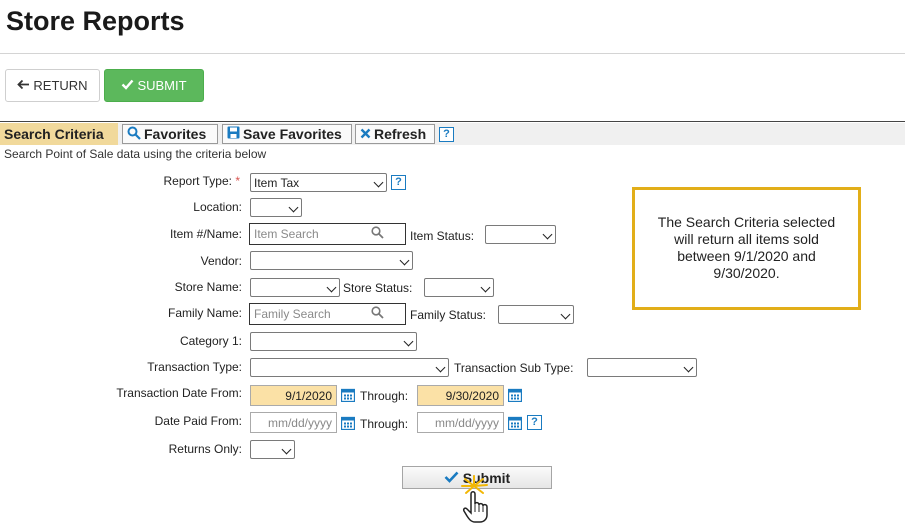 The width and height of the screenshot is (905, 526). What do you see at coordinates (175, 134) in the screenshot?
I see `favorites-label: Favorites` at bounding box center [175, 134].